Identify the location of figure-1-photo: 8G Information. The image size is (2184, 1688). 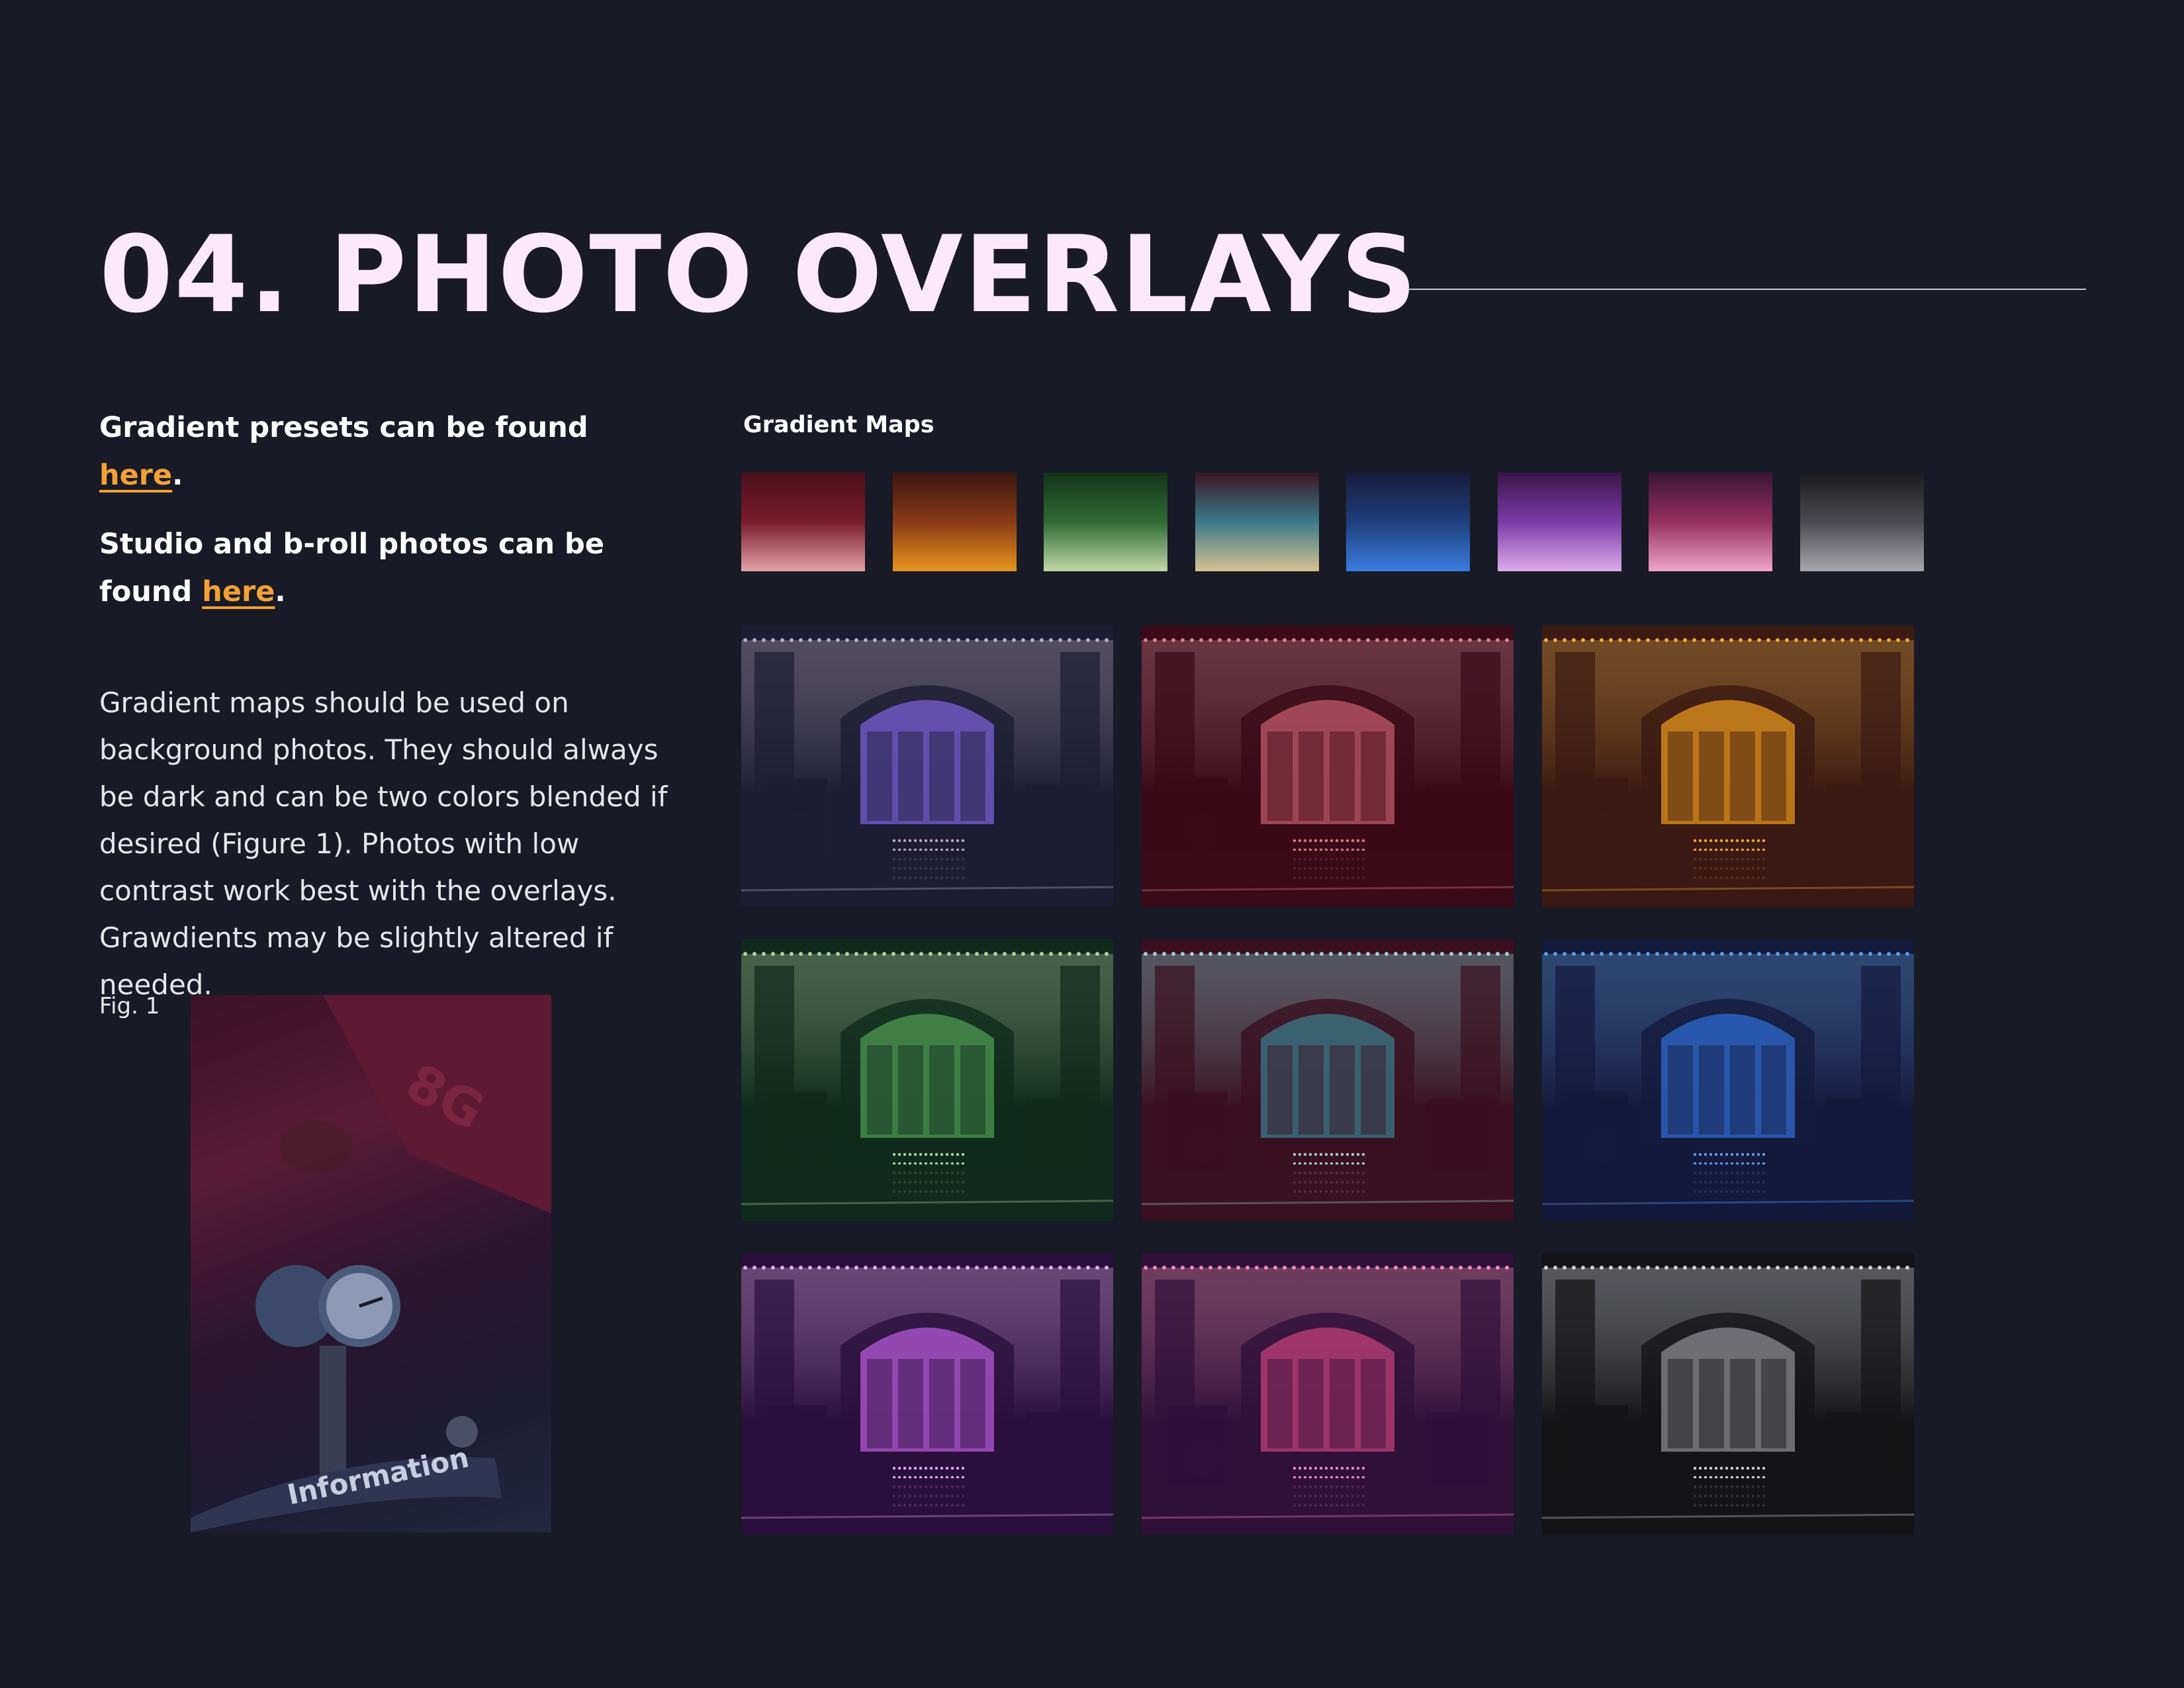
(371, 1263).